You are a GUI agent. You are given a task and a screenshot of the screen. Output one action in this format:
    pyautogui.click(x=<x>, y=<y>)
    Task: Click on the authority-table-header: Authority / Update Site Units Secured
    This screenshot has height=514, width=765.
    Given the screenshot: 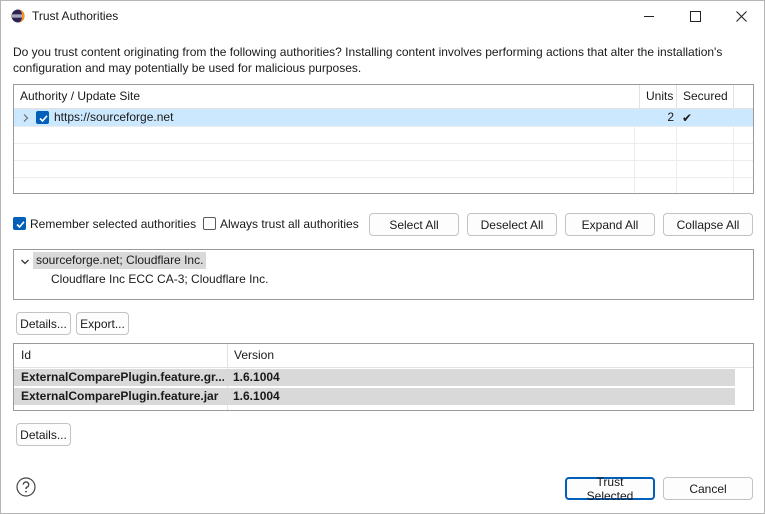 What is the action you would take?
    pyautogui.click(x=383, y=97)
    